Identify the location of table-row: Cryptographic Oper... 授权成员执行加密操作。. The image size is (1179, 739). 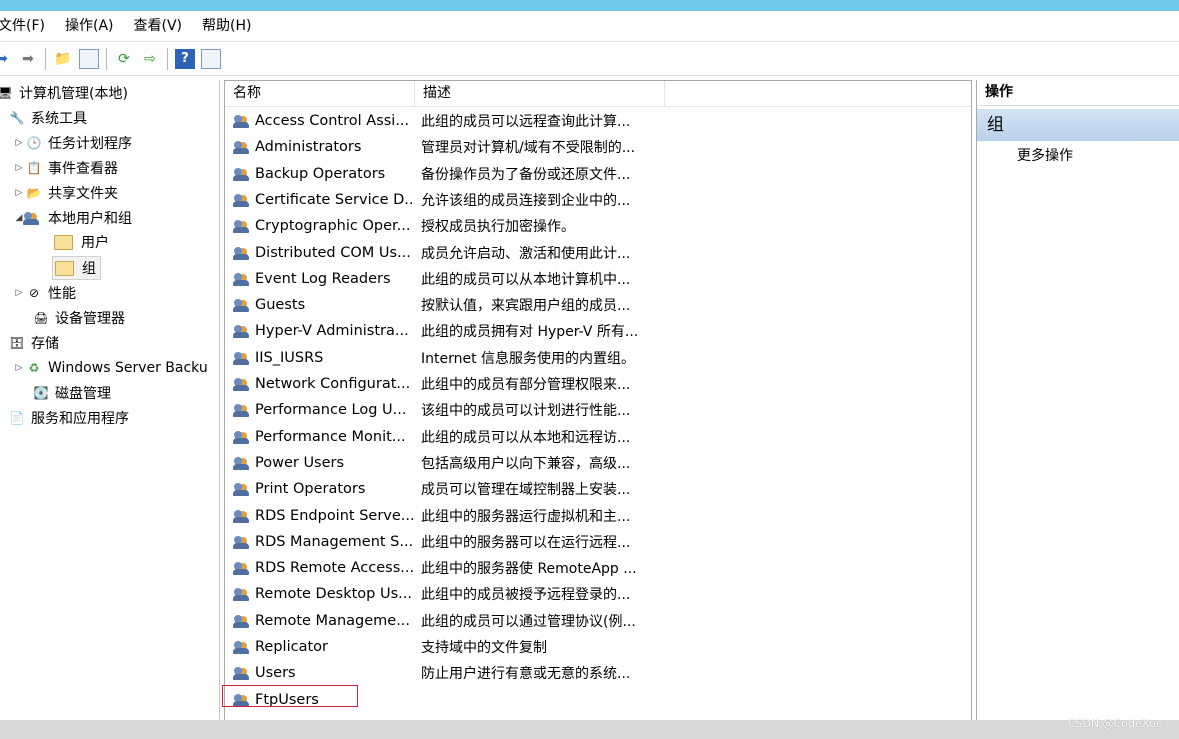
(598, 226).